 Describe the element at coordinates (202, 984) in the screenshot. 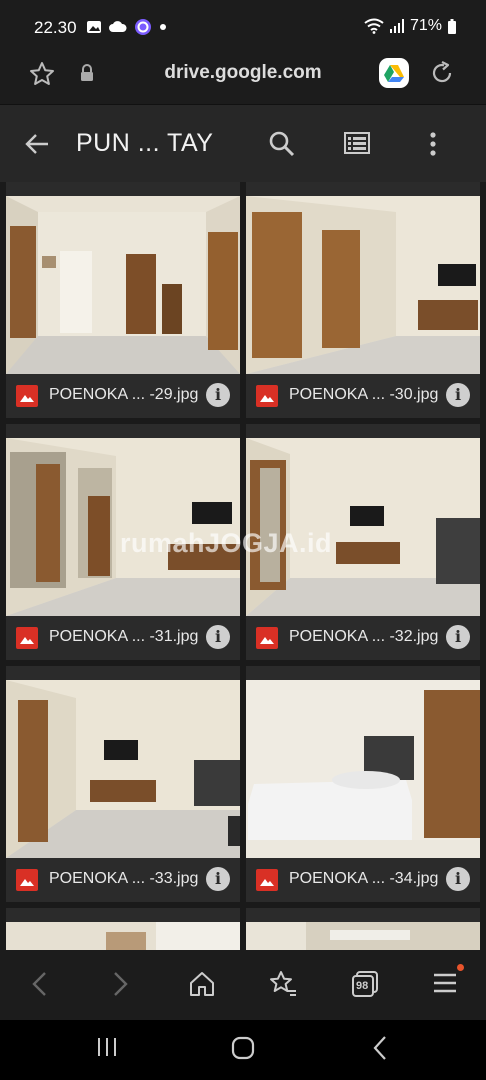

I see `home-icon` at that location.